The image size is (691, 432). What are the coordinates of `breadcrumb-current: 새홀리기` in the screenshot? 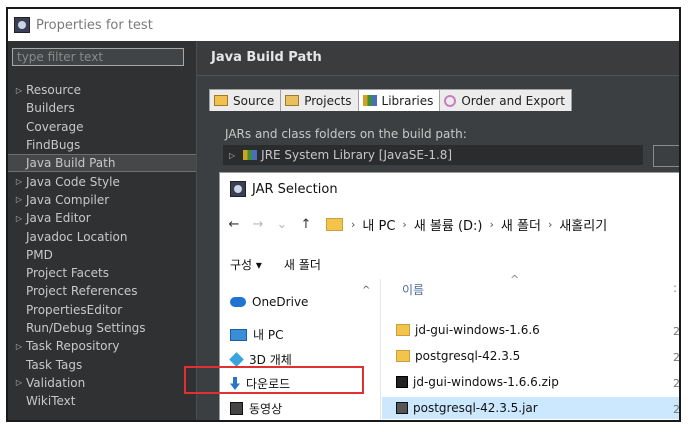 It's located at (583, 224).